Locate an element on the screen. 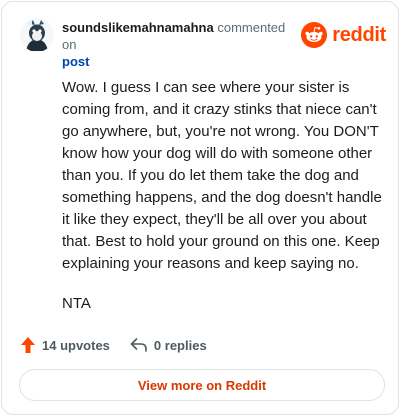 The width and height of the screenshot is (400, 416). comment-paragraph: NTA is located at coordinates (76, 303).